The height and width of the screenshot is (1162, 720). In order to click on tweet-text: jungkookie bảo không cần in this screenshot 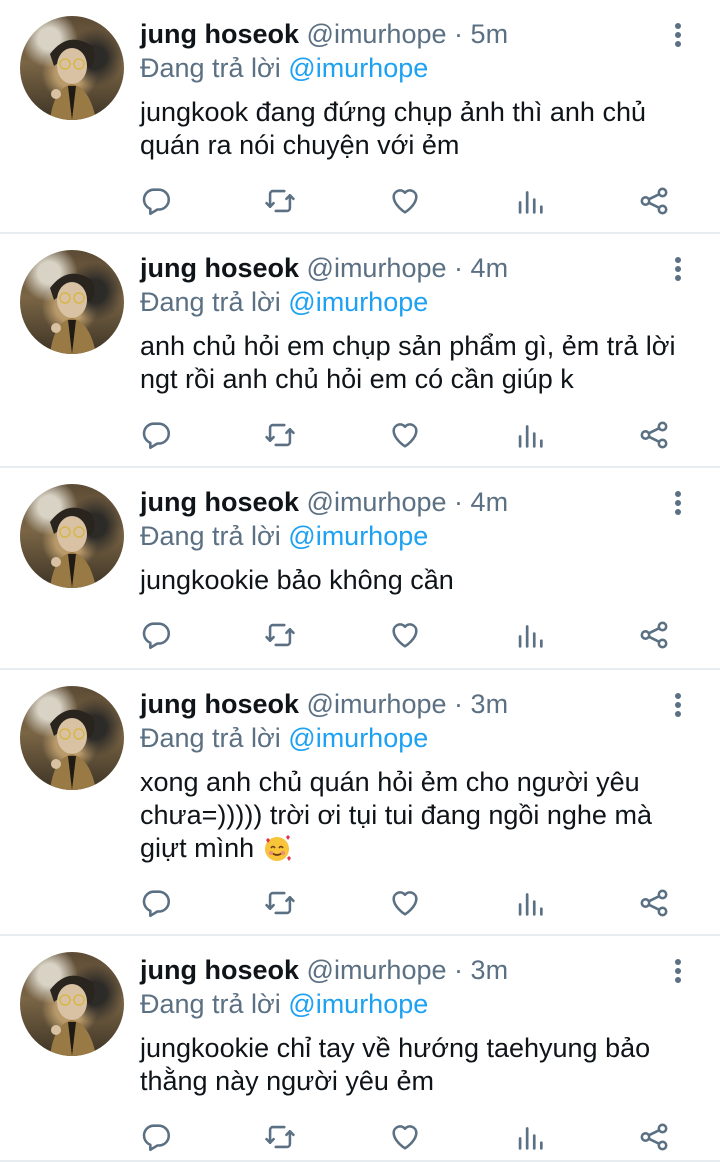, I will do `click(420, 580)`.